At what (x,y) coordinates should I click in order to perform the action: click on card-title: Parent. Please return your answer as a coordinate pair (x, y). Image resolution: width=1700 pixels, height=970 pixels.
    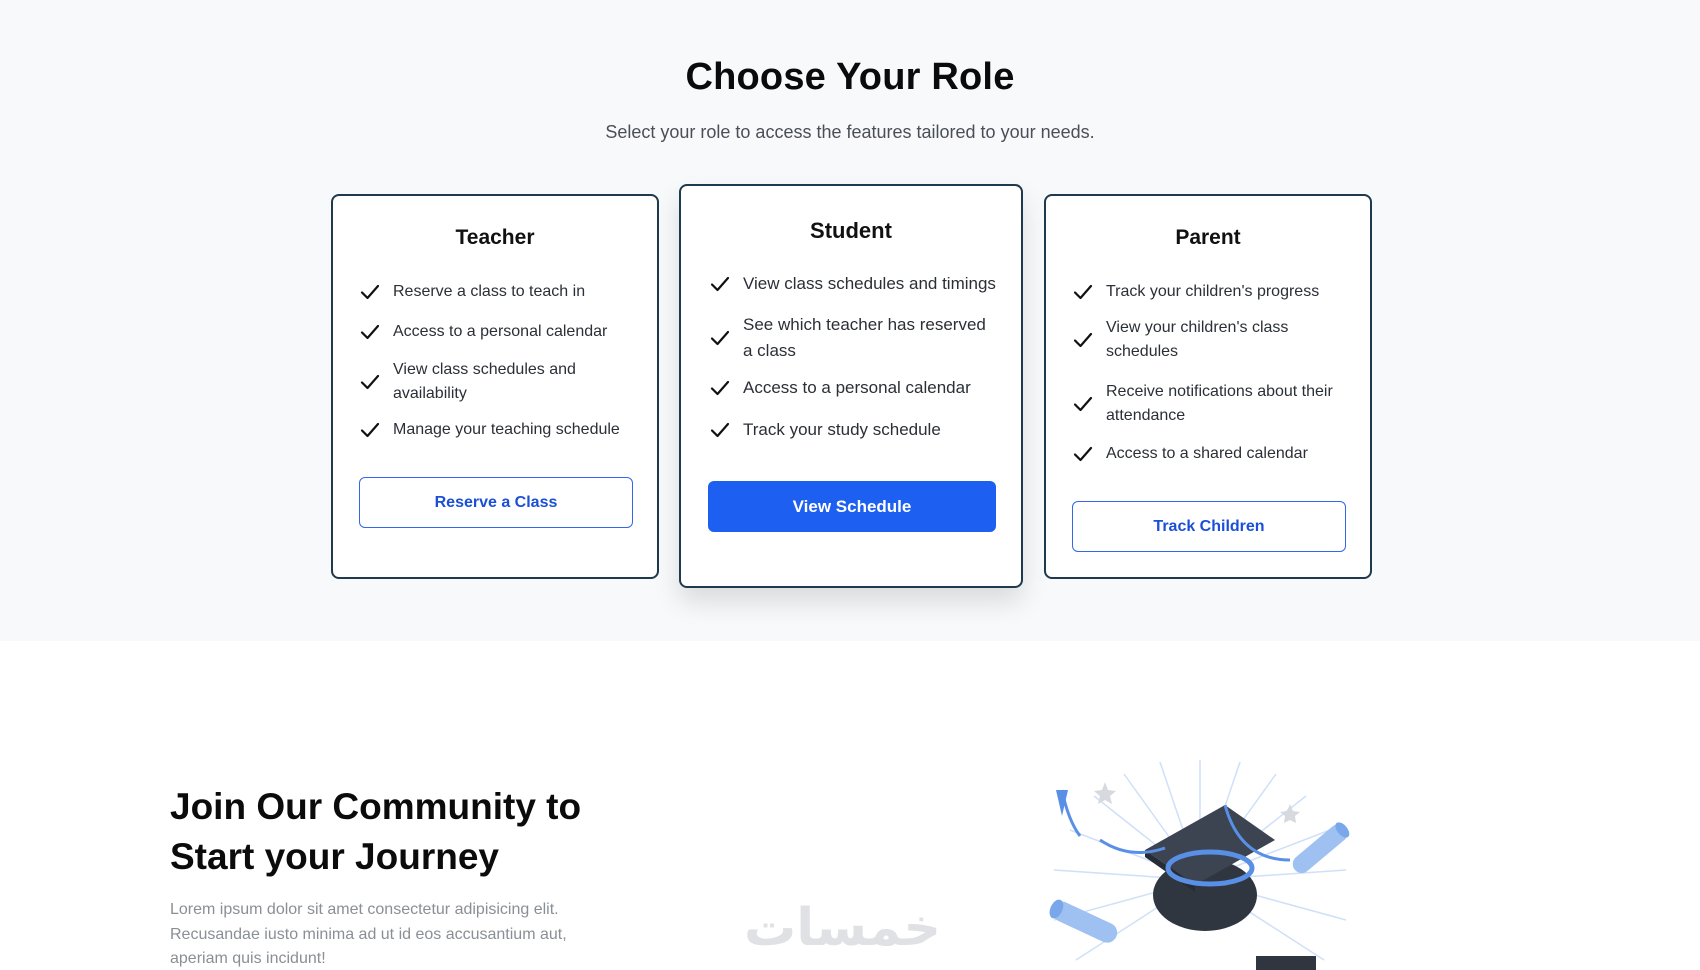
    Looking at the image, I should click on (1208, 237).